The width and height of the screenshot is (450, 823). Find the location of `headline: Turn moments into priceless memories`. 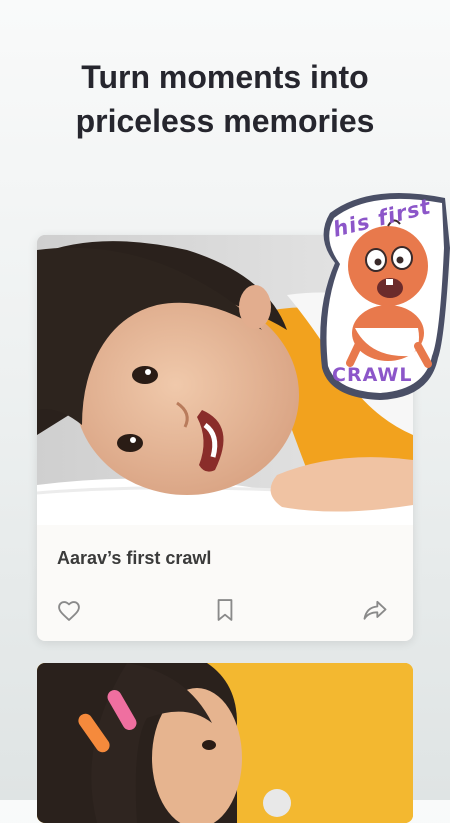

headline: Turn moments into priceless memories is located at coordinates (225, 99).